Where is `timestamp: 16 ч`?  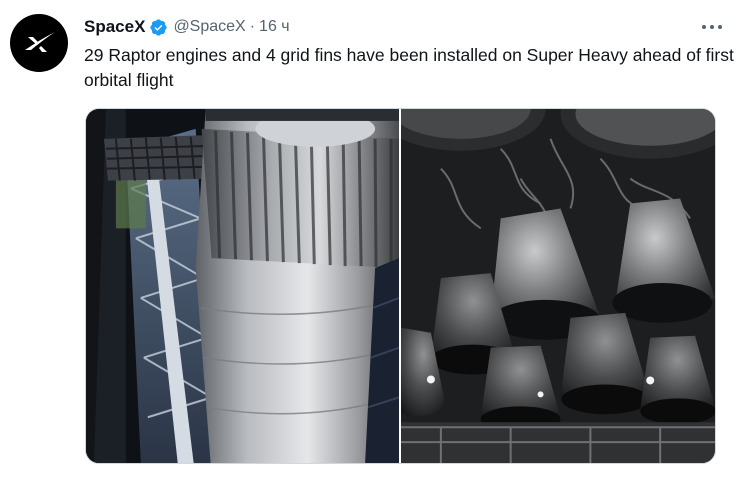
timestamp: 16 ч is located at coordinates (274, 27).